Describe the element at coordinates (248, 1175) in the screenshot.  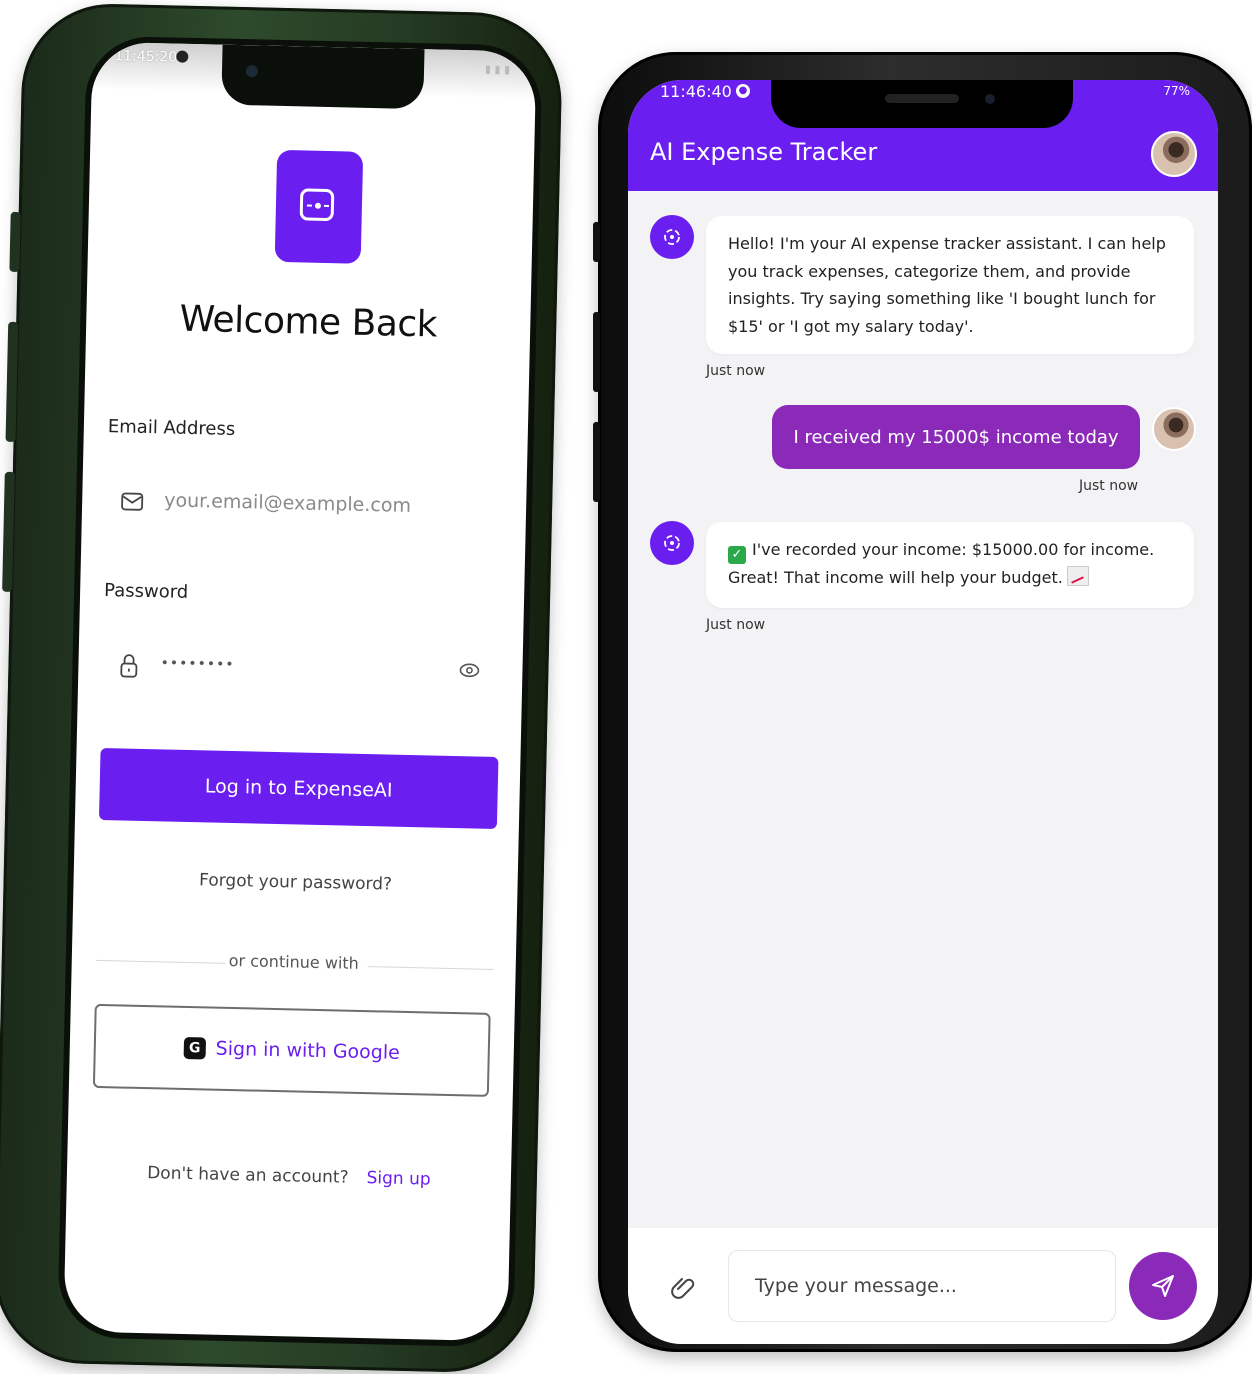
I see `no-account-text: Don't have an account?` at that location.